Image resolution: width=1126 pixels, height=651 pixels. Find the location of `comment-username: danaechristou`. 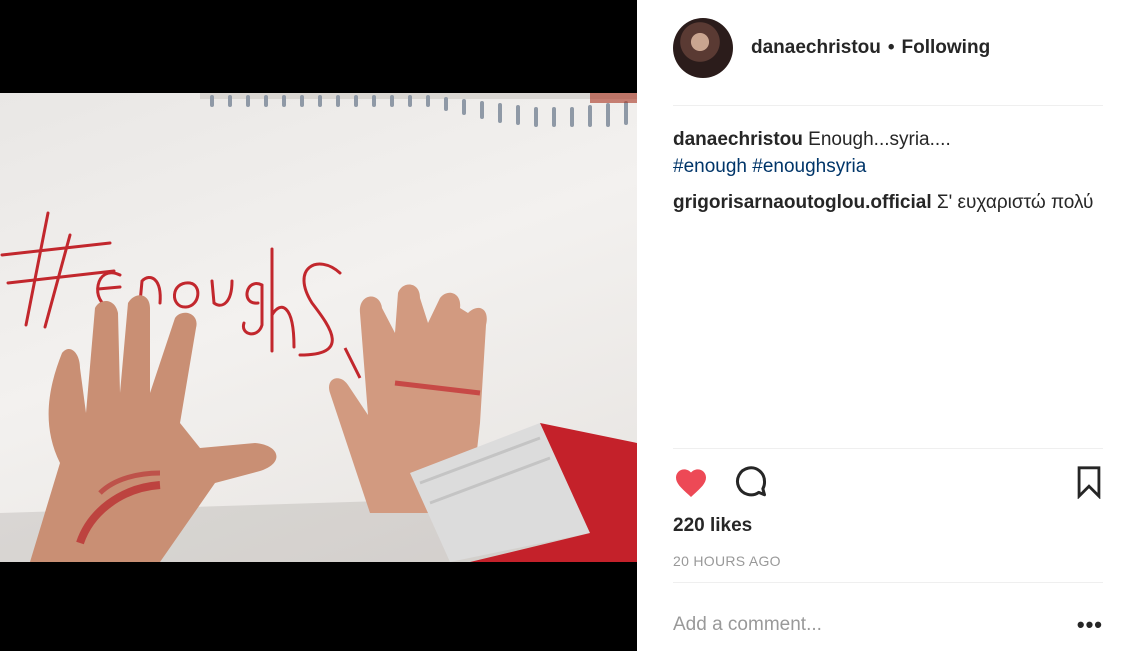

comment-username: danaechristou is located at coordinates (738, 139).